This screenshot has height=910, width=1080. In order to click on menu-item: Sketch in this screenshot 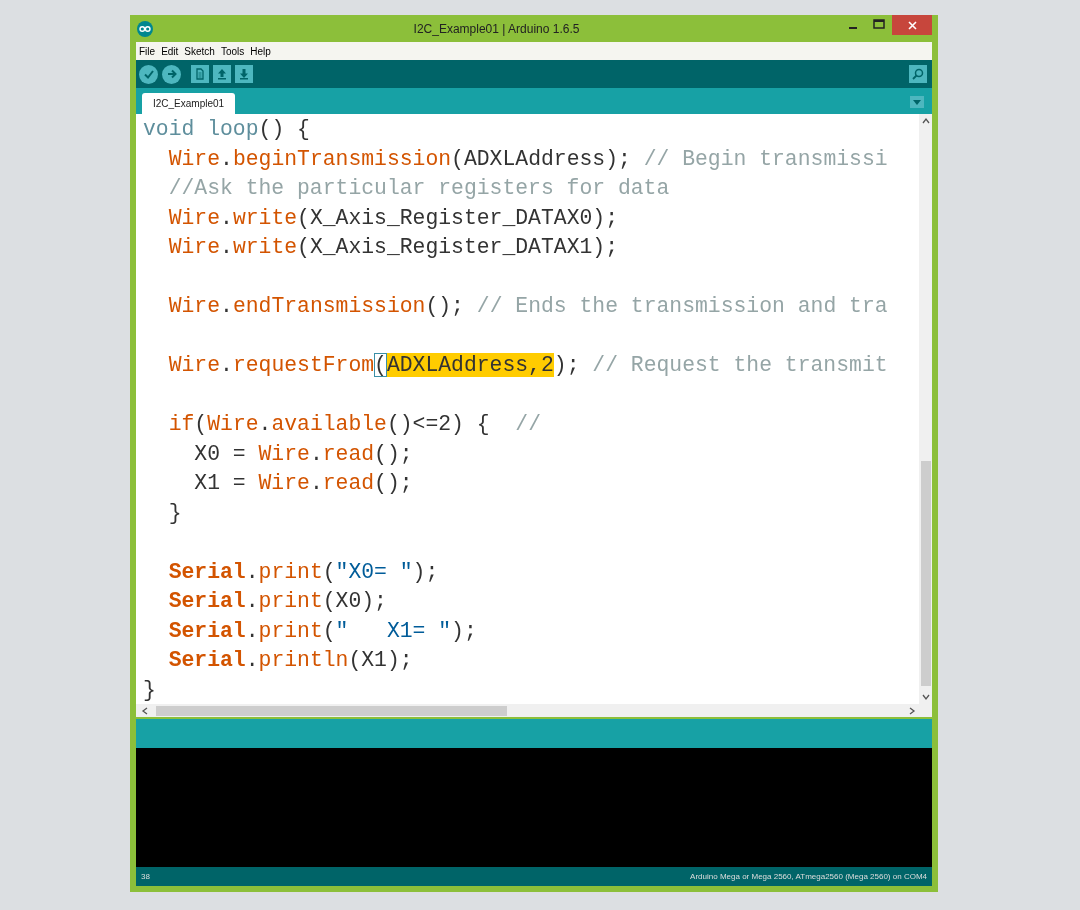, I will do `click(199, 51)`.